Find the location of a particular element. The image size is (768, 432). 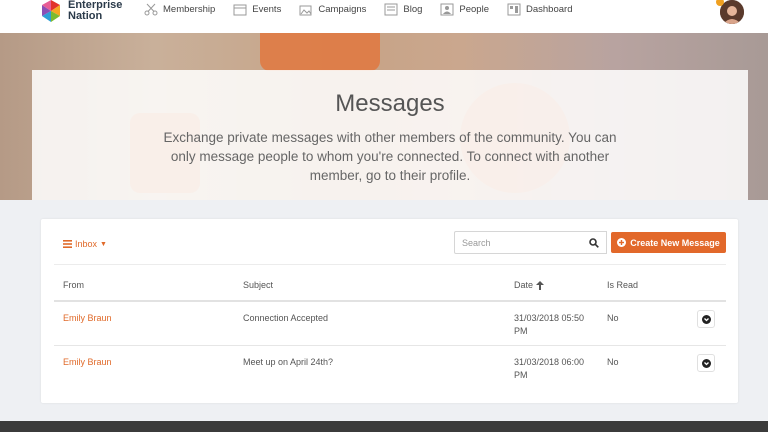

row-divider is located at coordinates (390, 345).